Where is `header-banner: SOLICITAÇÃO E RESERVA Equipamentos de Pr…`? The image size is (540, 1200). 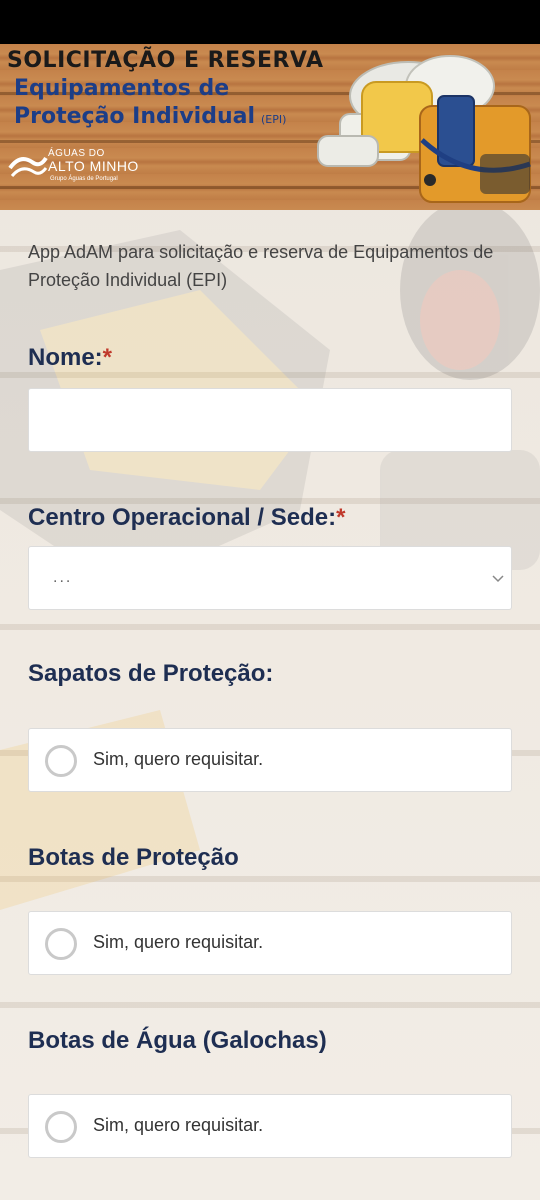 header-banner: SOLICITAÇÃO E RESERVA Equipamentos de Pr… is located at coordinates (270, 127).